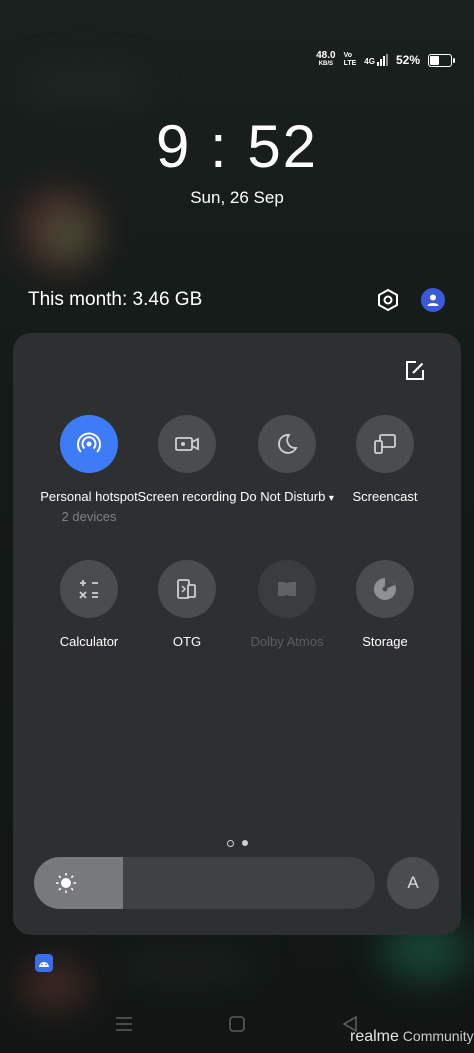 This screenshot has height=1053, width=474. I want to click on data-usage-label: This month: 3.46 GB, so click(115, 300).